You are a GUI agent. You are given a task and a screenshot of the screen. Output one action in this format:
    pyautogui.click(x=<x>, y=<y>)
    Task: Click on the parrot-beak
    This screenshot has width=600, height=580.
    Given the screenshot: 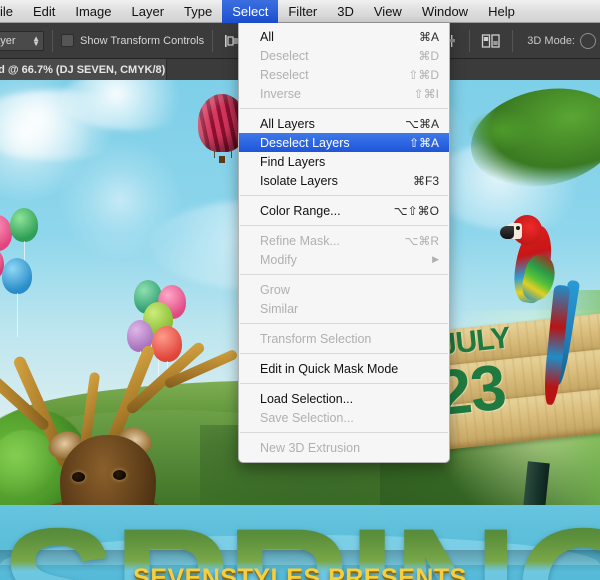 What is the action you would take?
    pyautogui.click(x=507, y=232)
    